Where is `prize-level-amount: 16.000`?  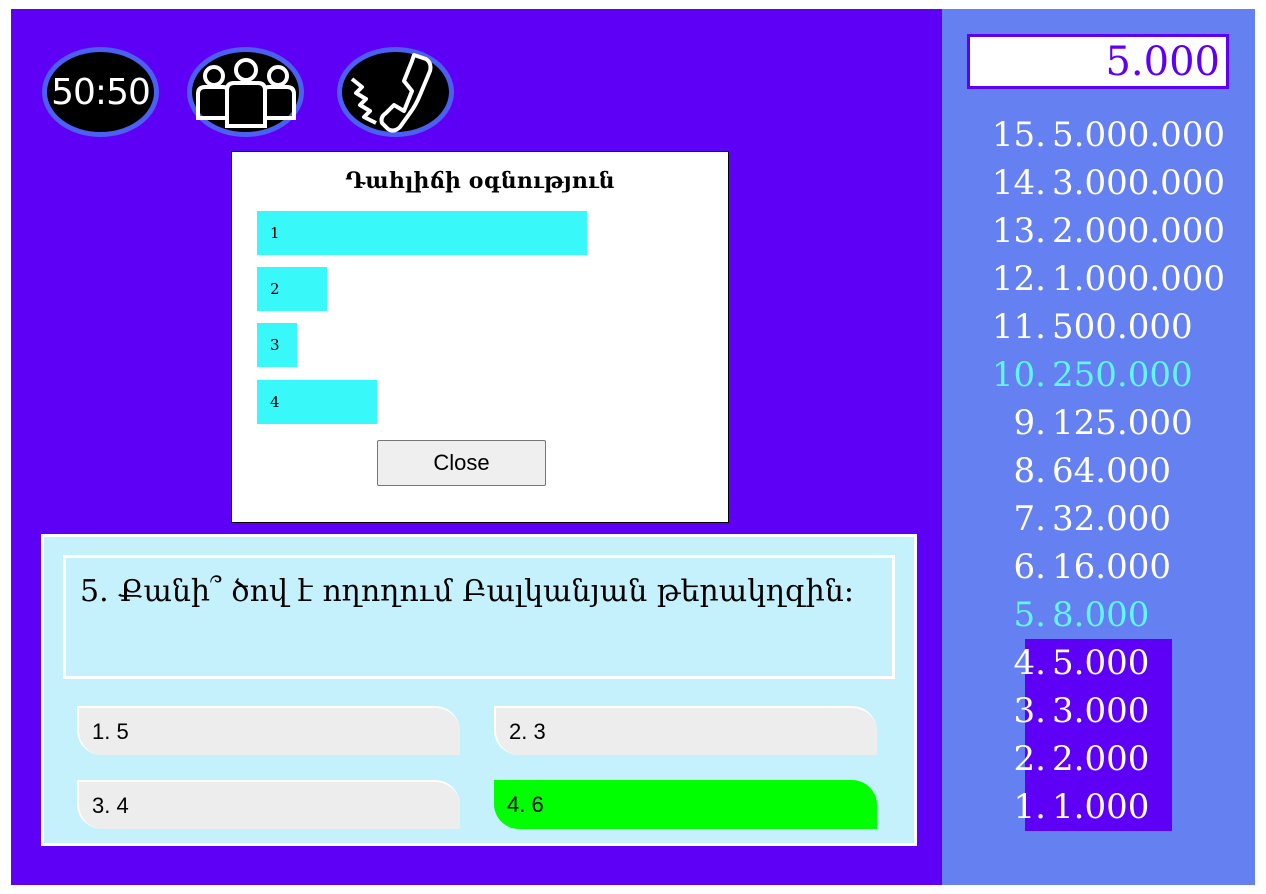 prize-level-amount: 16.000 is located at coordinates (1111, 567).